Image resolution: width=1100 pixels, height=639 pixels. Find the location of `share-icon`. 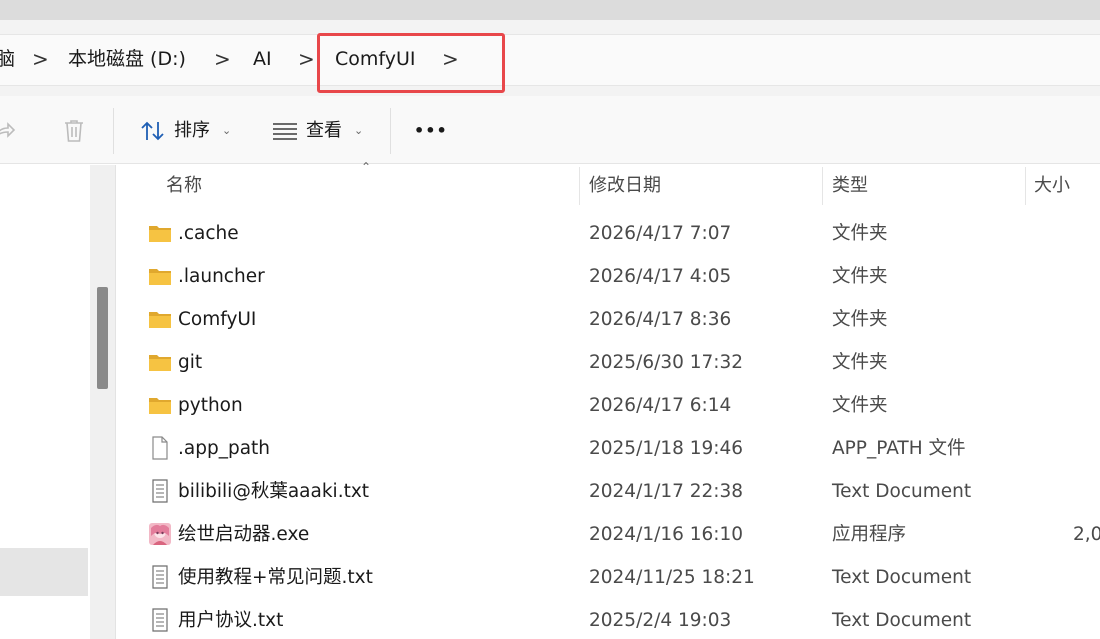

share-icon is located at coordinates (8, 130).